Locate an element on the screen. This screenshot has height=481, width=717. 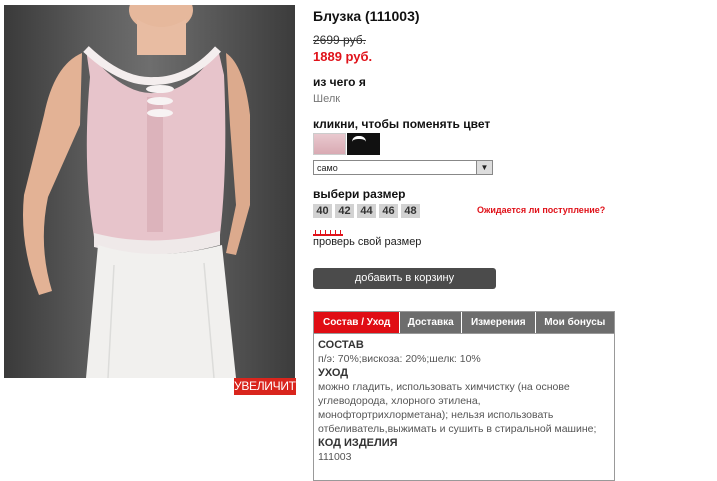
old-price: 2699 руб. is located at coordinates (339, 40).